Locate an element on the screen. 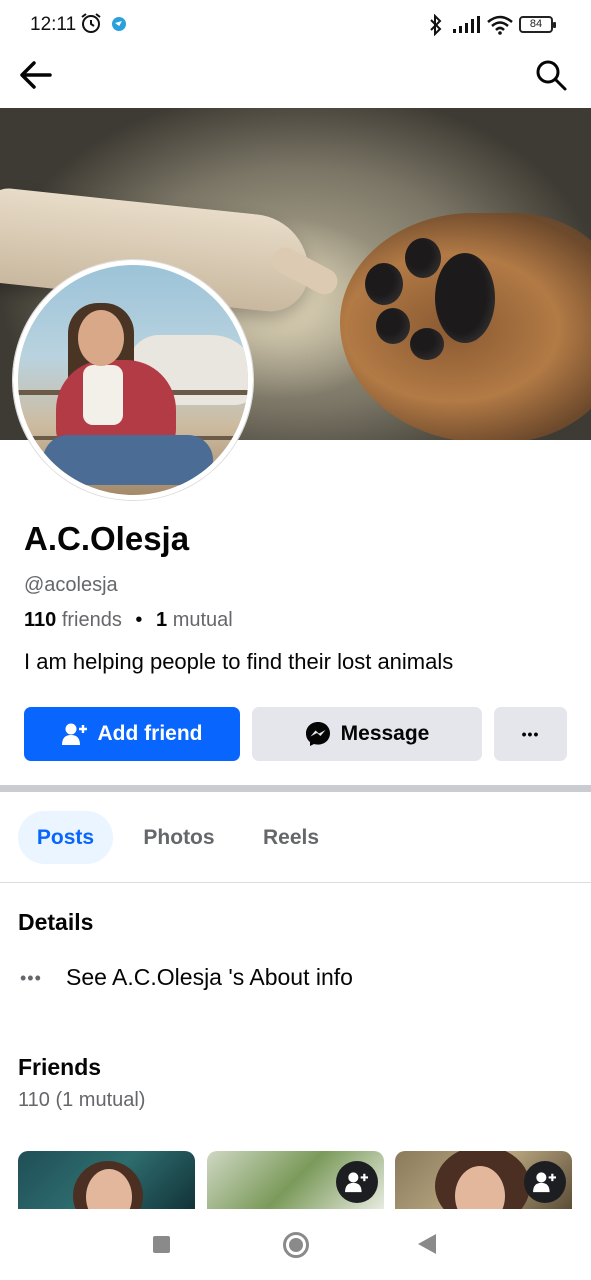 Image resolution: width=591 pixels, height=1280 pixels. more-options-button: ••• is located at coordinates (530, 734).